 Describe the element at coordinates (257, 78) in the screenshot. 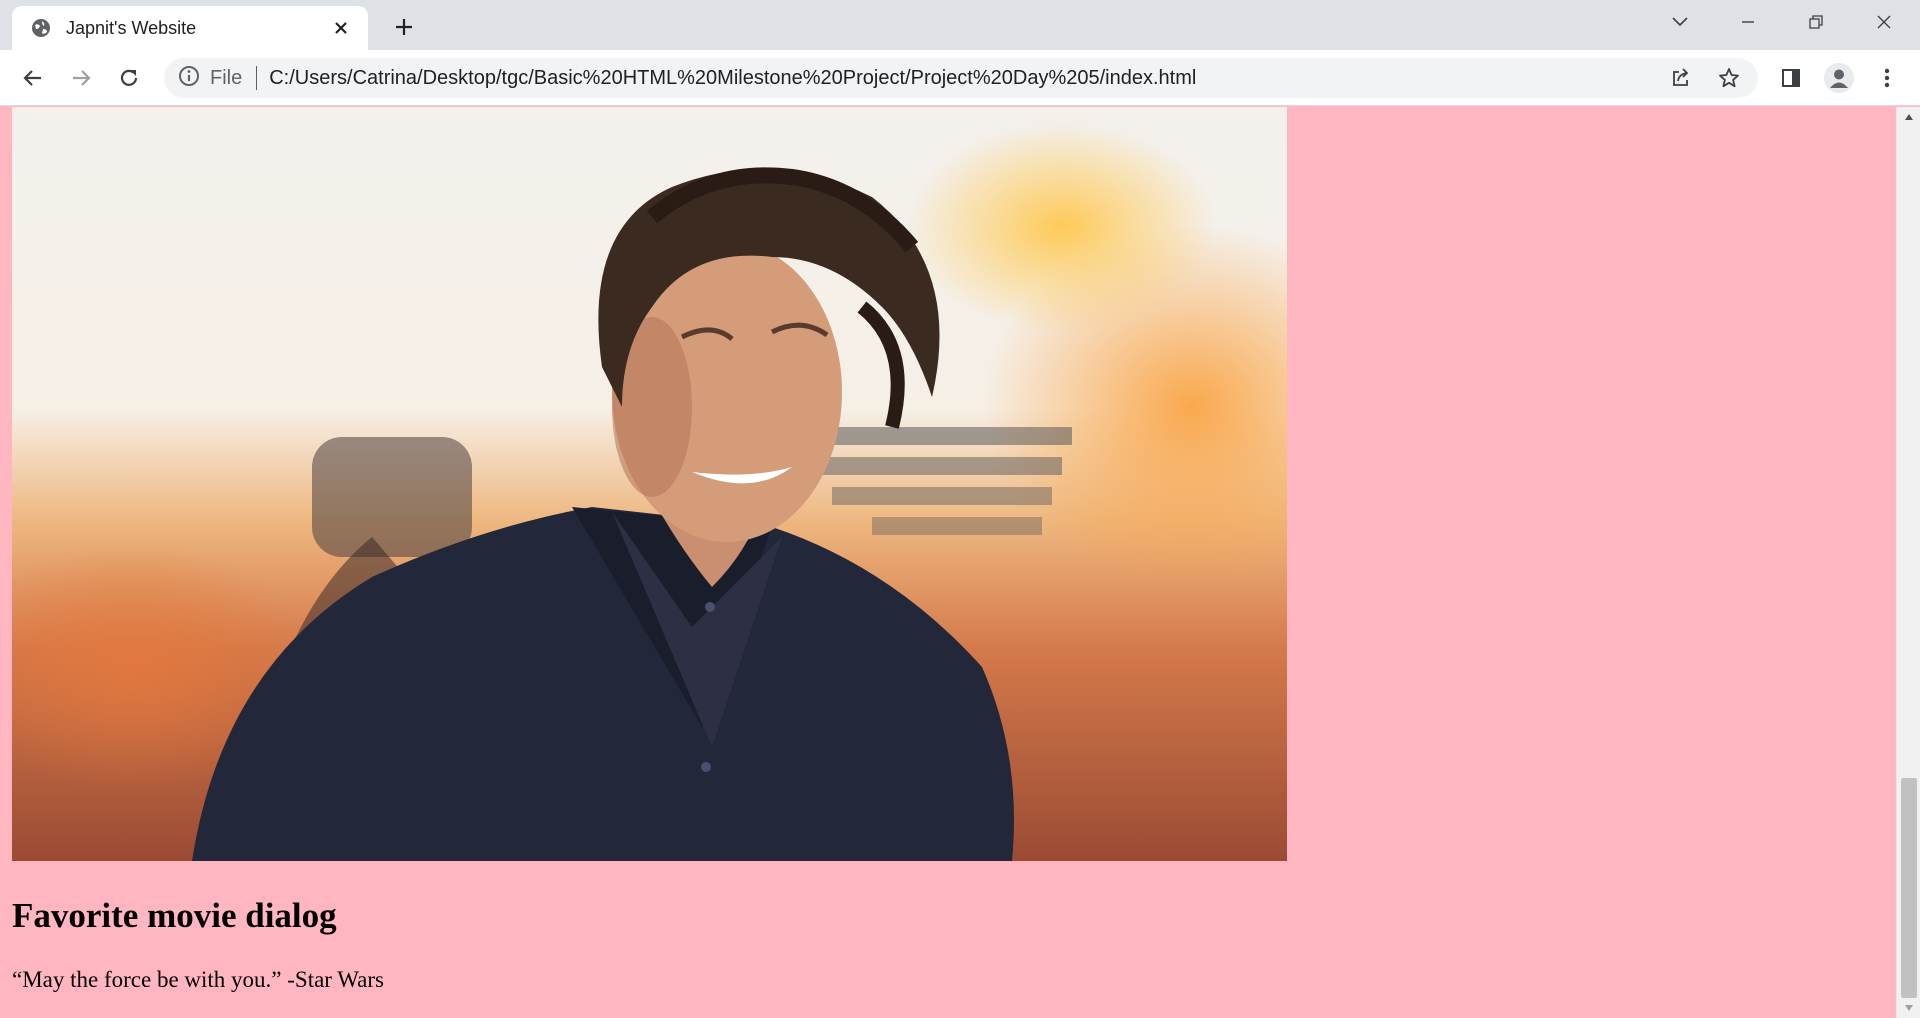

I see `omnibox-divider` at that location.